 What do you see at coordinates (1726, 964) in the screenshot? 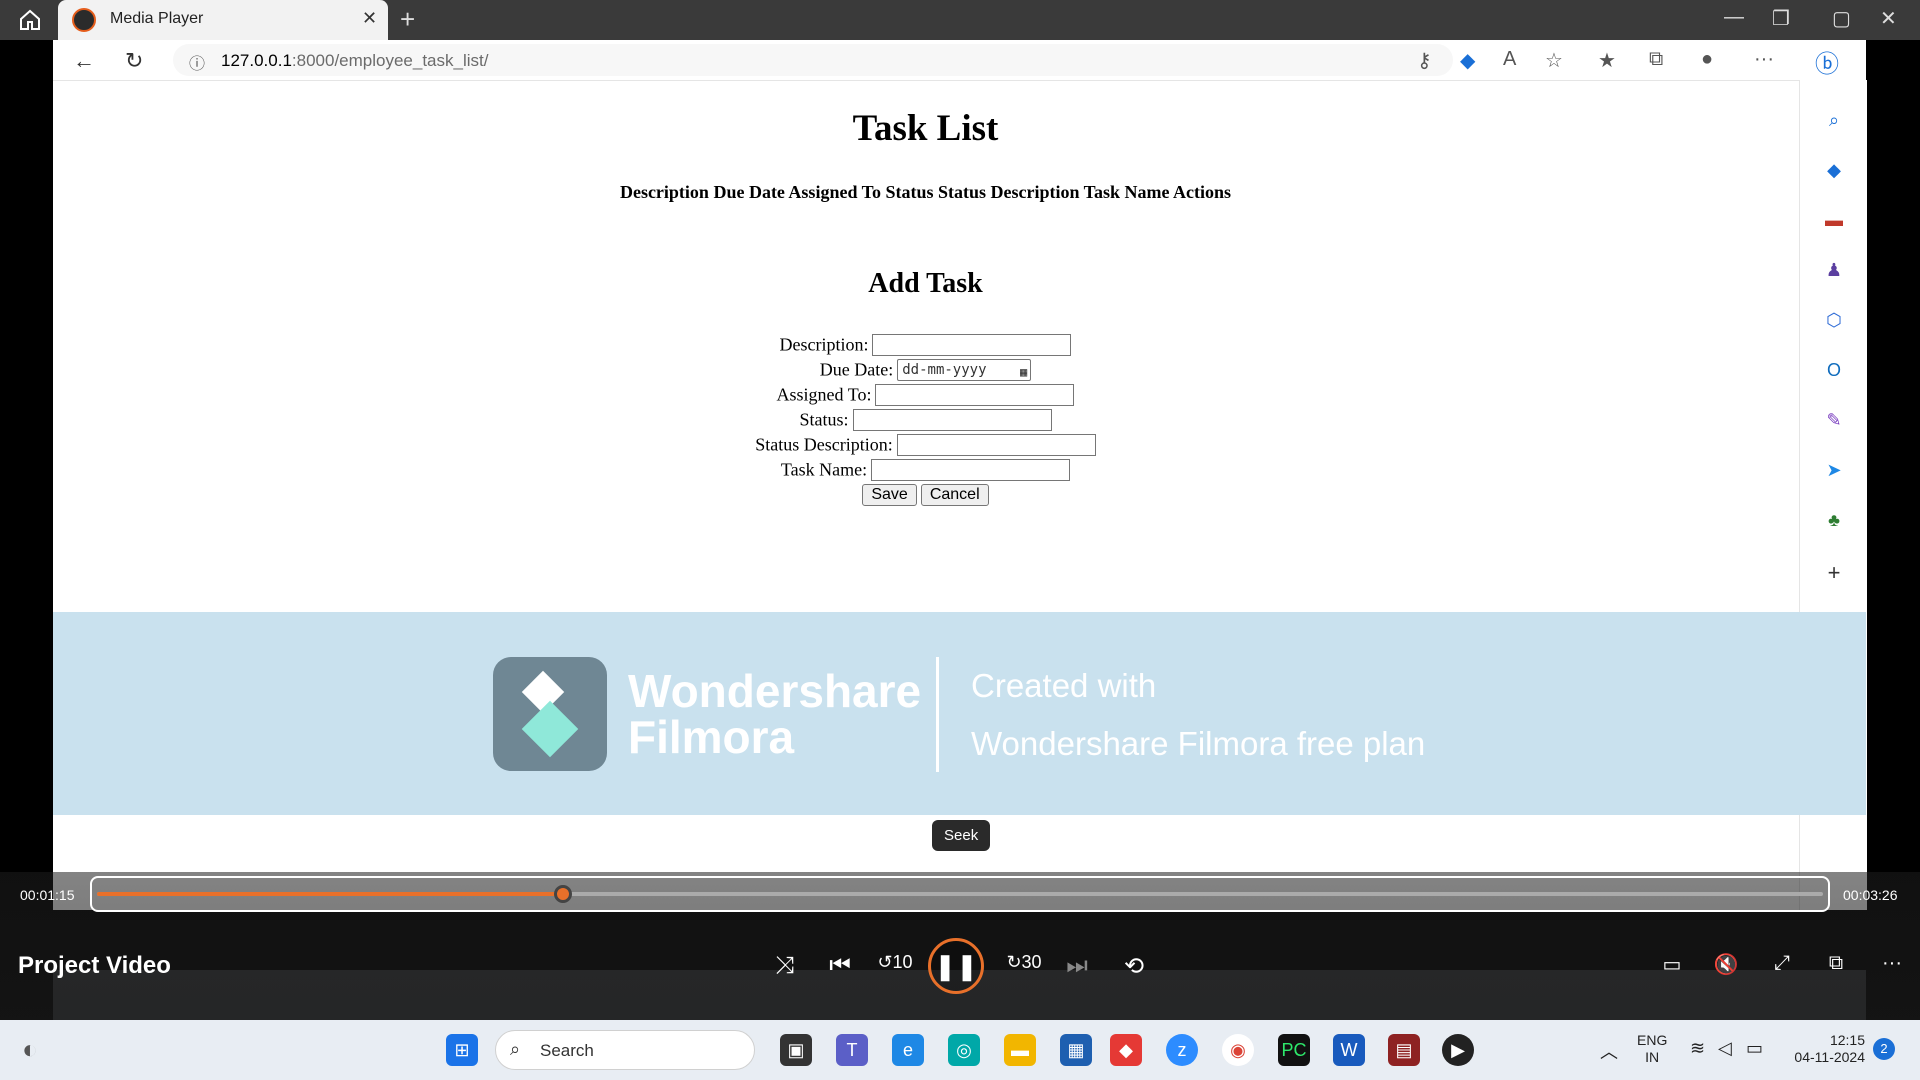
I see `mute-icon: 🔇` at bounding box center [1726, 964].